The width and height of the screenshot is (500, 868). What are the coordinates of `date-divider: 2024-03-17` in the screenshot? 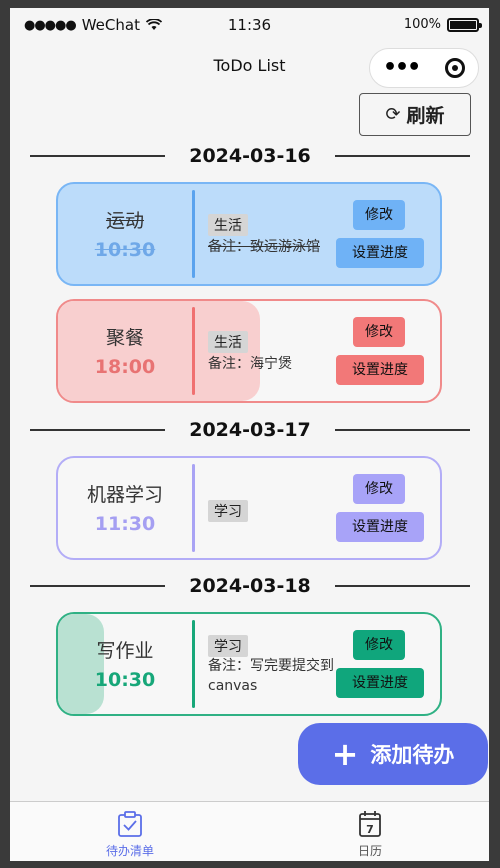 It's located at (250, 430).